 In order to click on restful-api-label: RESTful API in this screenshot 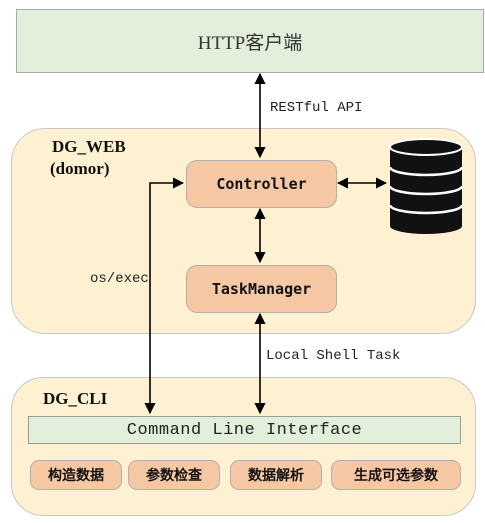, I will do `click(316, 108)`.